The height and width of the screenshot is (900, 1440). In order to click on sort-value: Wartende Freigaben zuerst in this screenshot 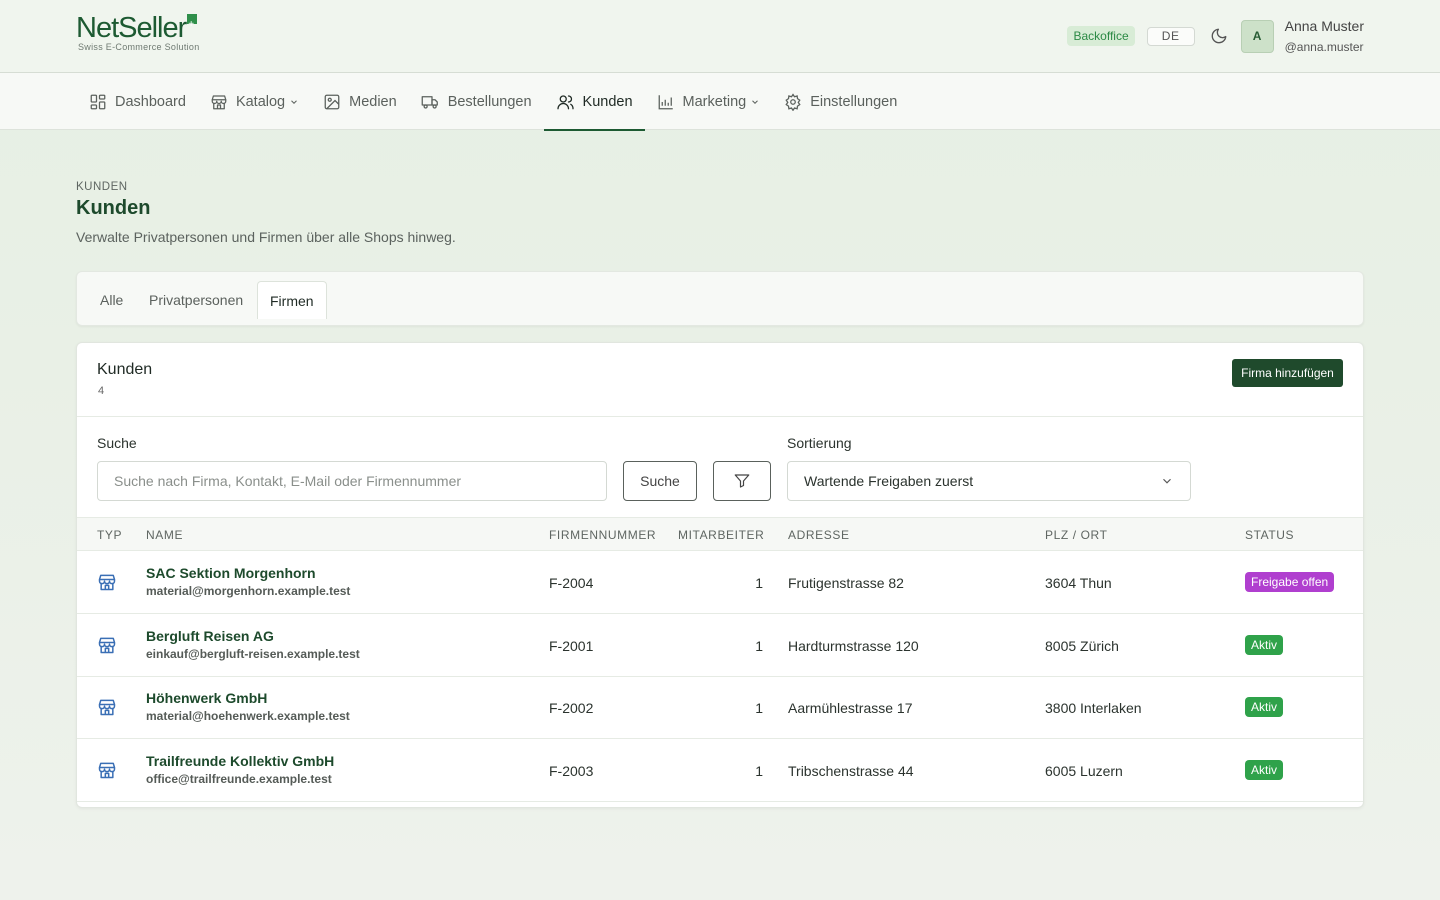, I will do `click(889, 481)`.